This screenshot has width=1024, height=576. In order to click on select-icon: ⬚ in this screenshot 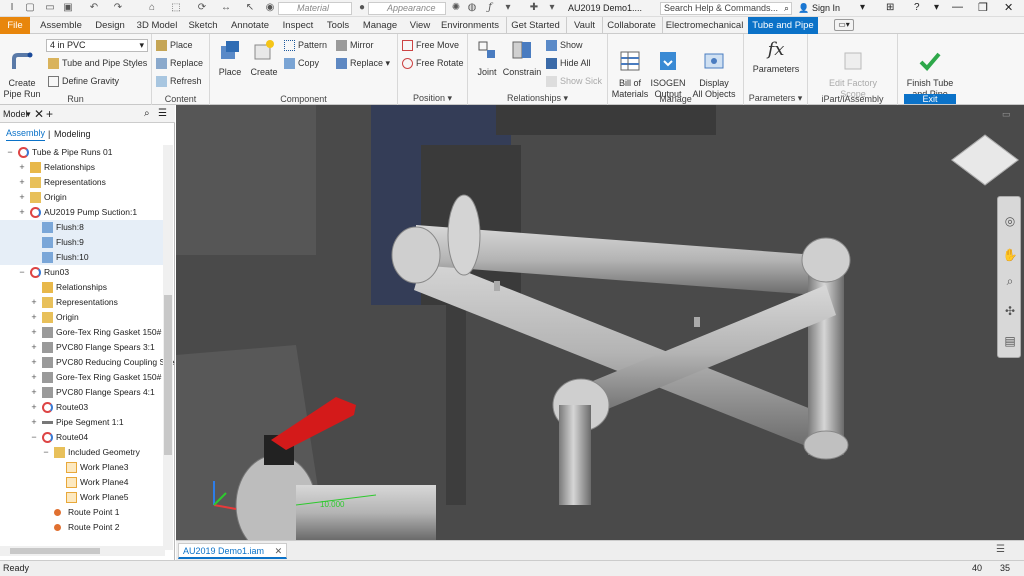, I will do `click(176, 8)`.